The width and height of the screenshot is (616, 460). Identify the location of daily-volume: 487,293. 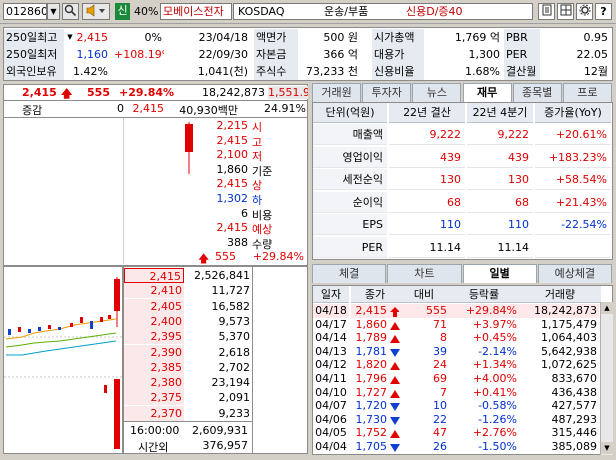
(574, 419).